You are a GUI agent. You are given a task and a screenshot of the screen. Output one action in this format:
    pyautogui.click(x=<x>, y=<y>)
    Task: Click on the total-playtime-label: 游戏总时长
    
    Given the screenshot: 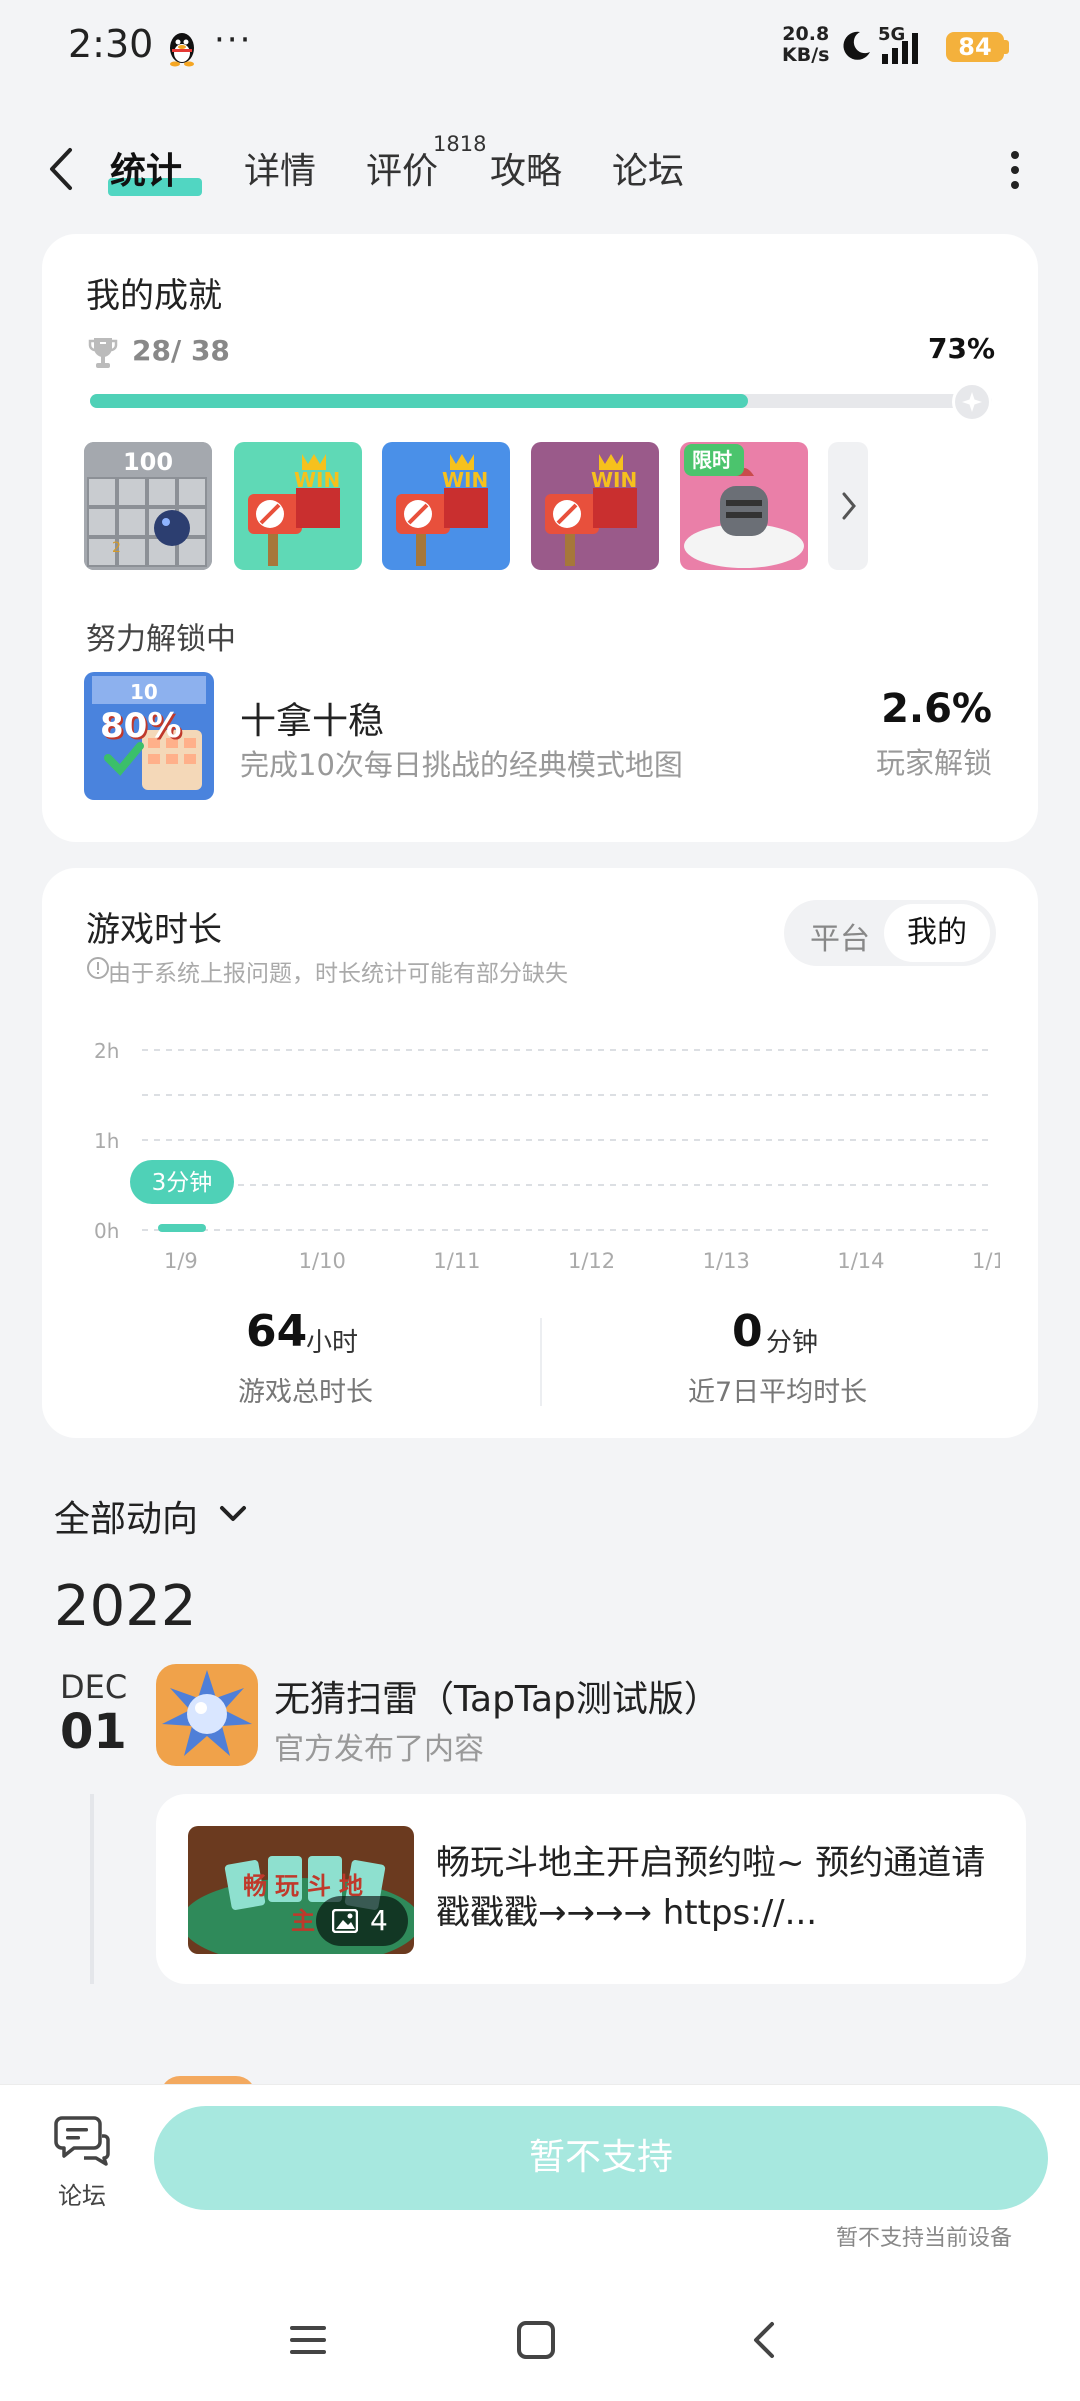 What is the action you would take?
    pyautogui.click(x=305, y=1392)
    